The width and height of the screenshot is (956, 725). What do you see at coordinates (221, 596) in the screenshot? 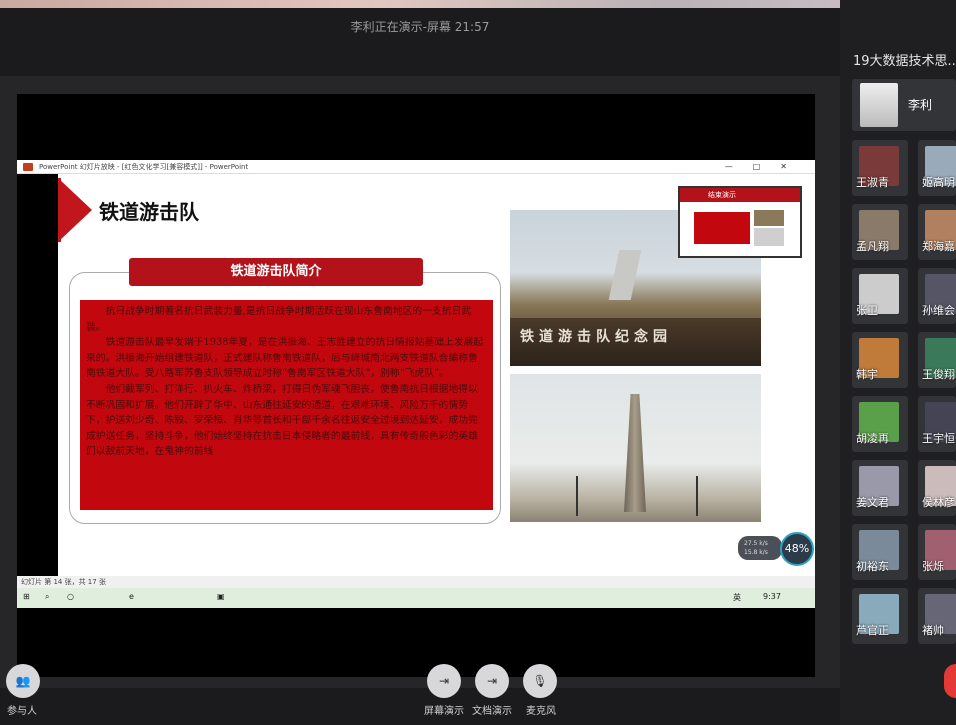
I see `powerpoint-taskbar-icon: ▣` at bounding box center [221, 596].